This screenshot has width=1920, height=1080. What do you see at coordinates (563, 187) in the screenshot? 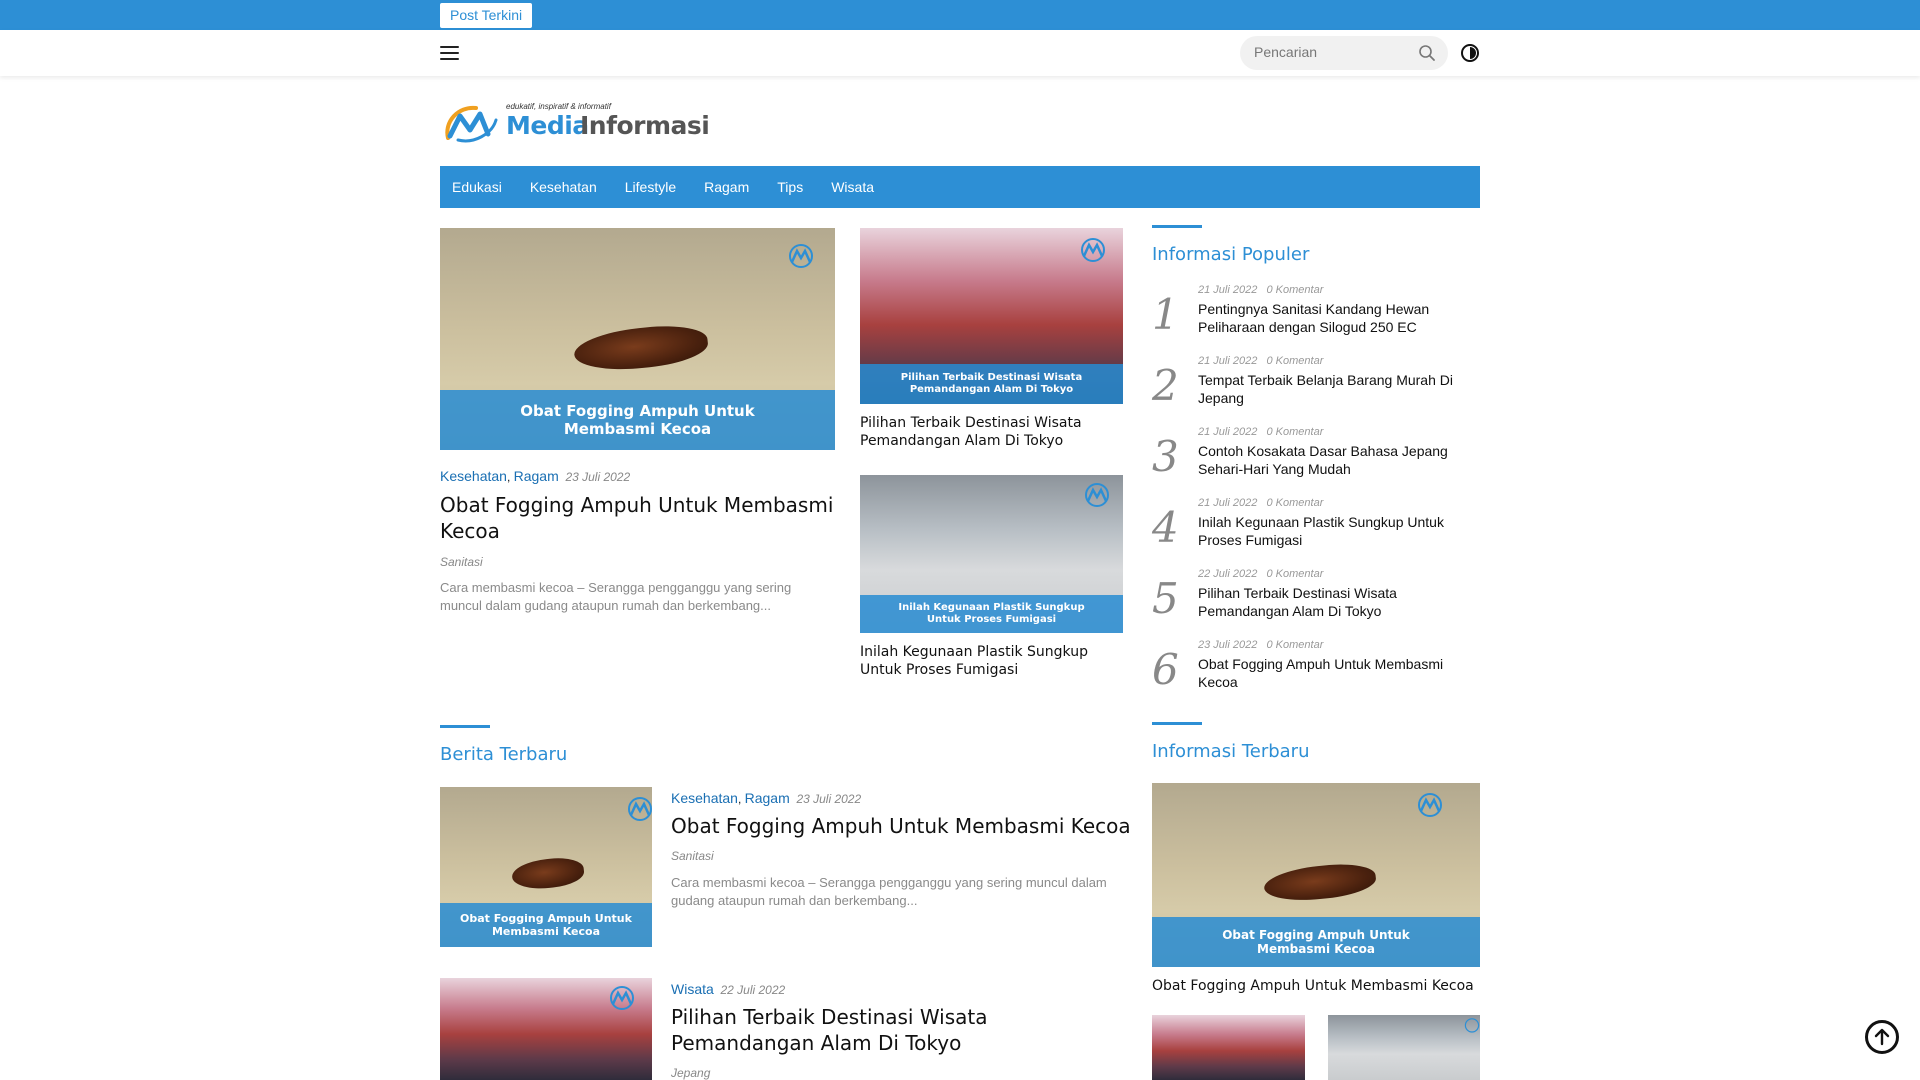
I see `nav-item-kesehatan: Kesehatan` at bounding box center [563, 187].